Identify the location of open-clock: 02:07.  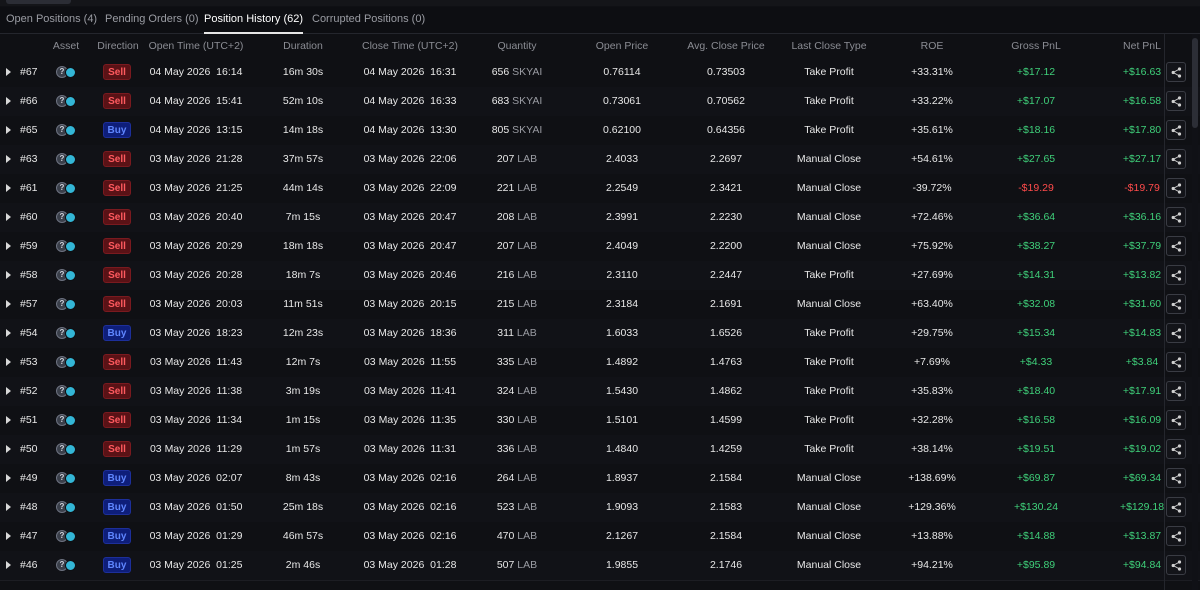
(229, 478).